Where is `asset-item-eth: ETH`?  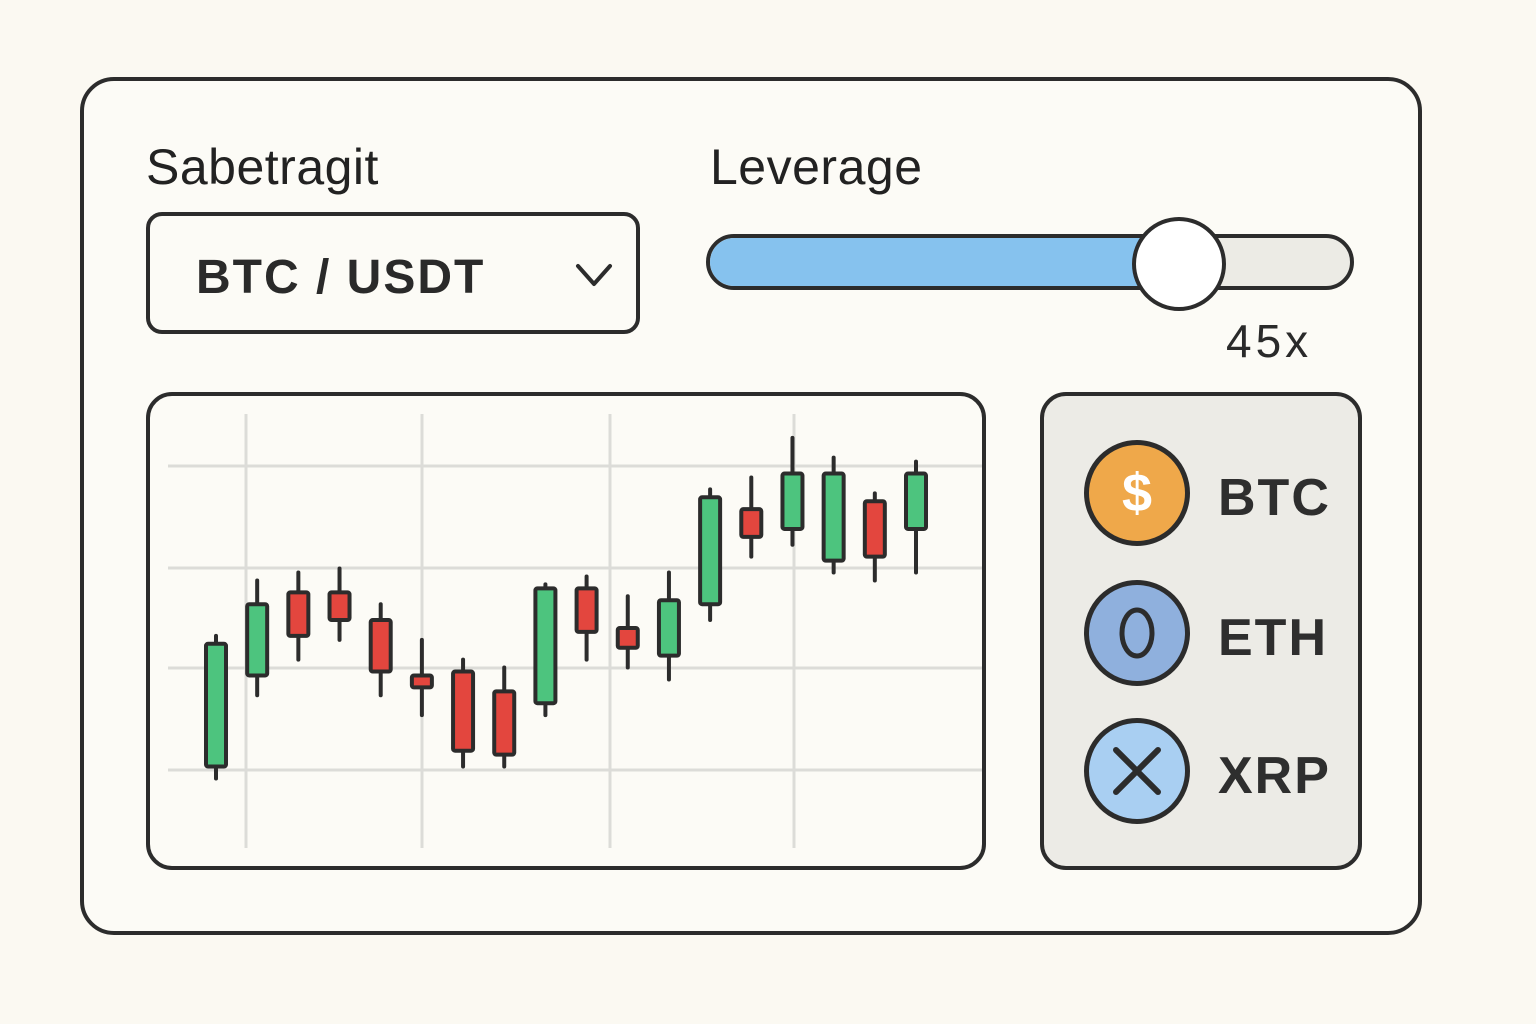 asset-item-eth: ETH is located at coordinates (1214, 635).